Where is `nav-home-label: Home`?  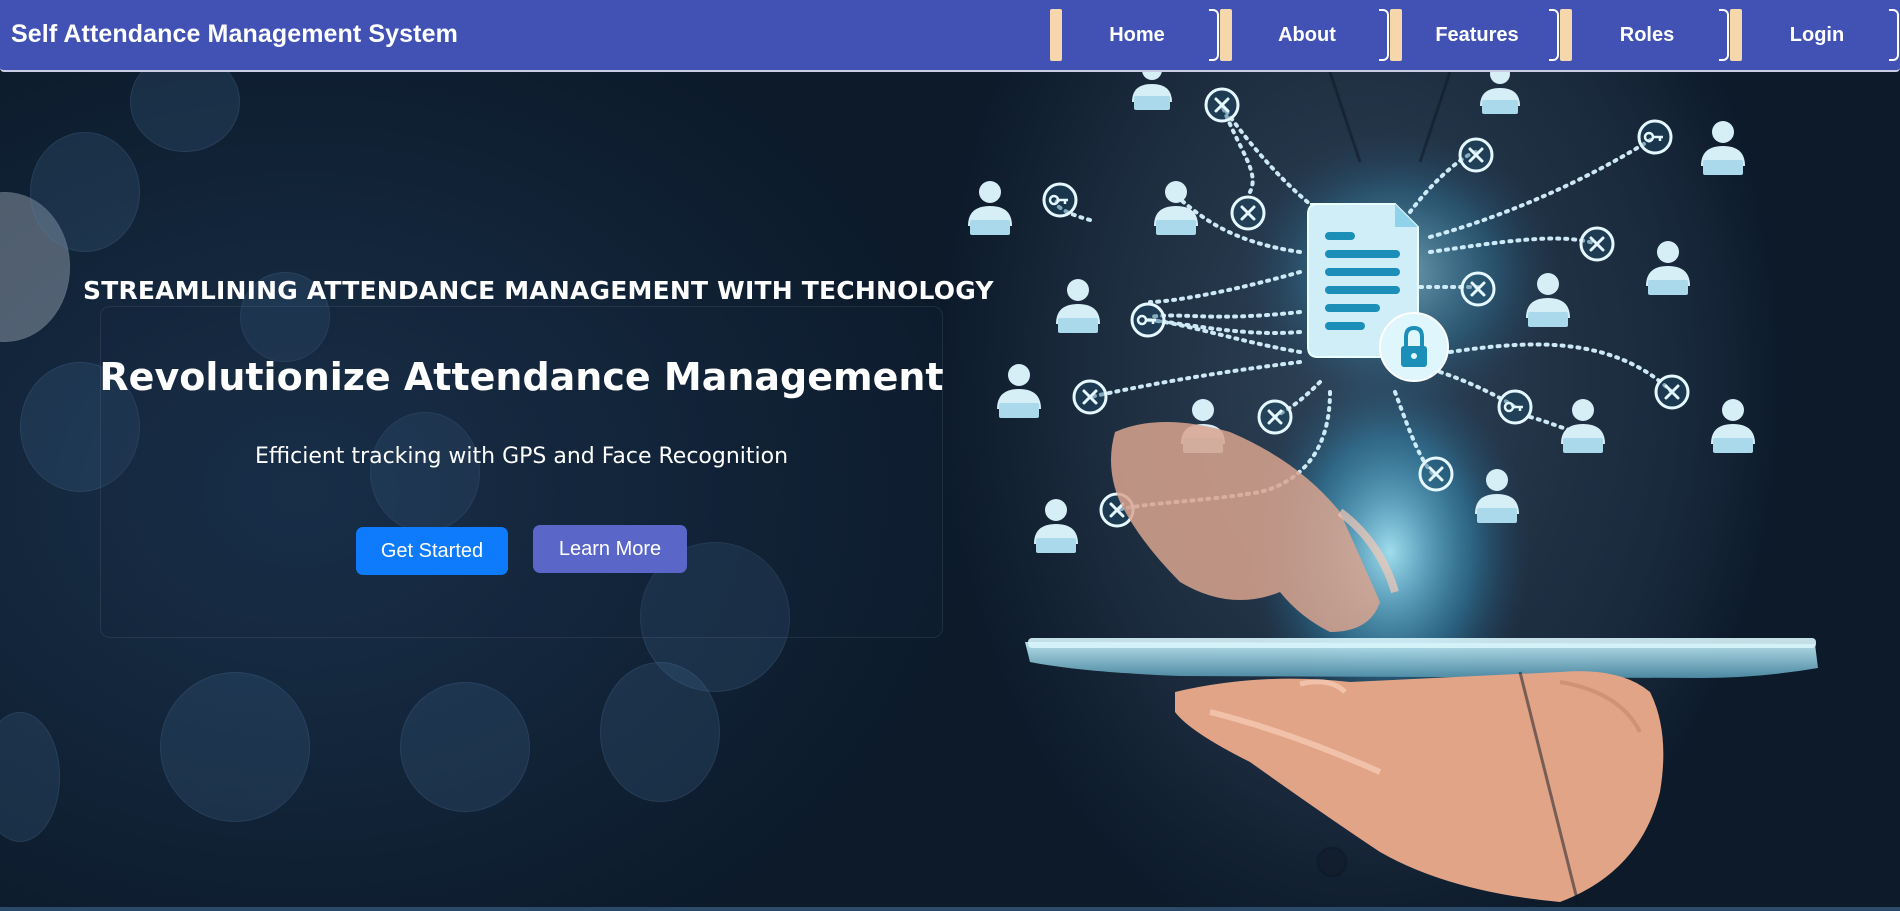 nav-home-label: Home is located at coordinates (1137, 34).